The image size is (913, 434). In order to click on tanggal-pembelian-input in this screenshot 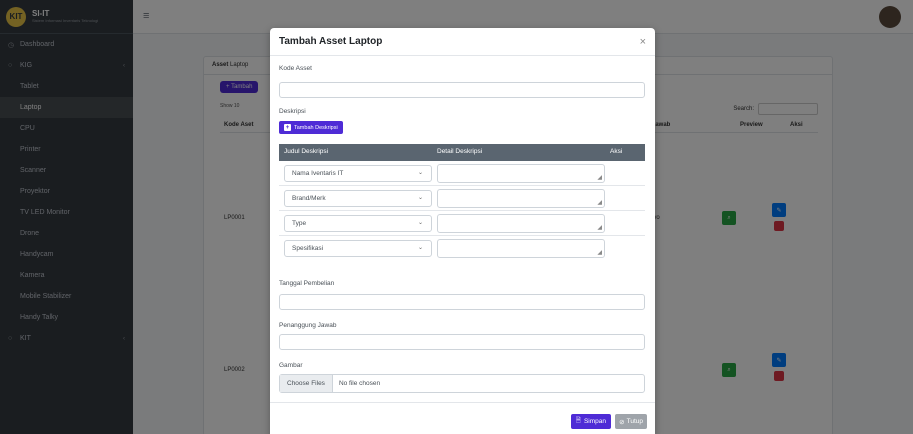, I will do `click(462, 302)`.